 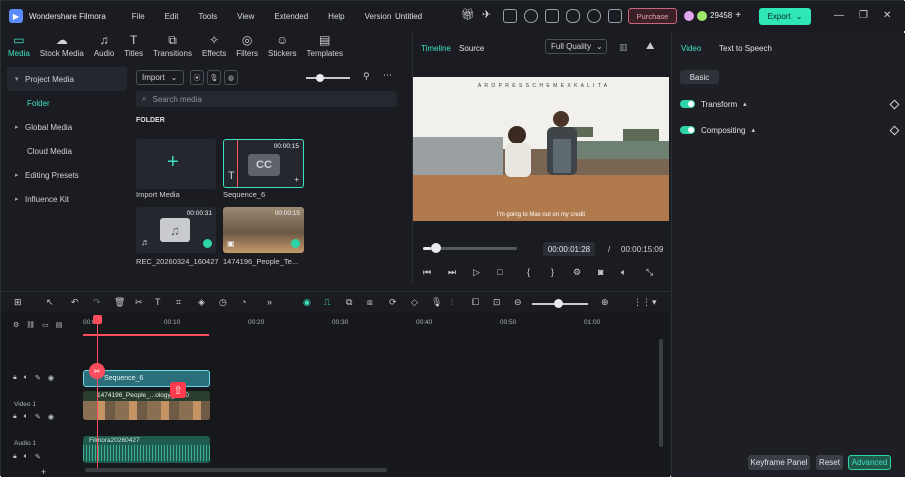 I want to click on menu-extended: Extended, so click(x=291, y=16).